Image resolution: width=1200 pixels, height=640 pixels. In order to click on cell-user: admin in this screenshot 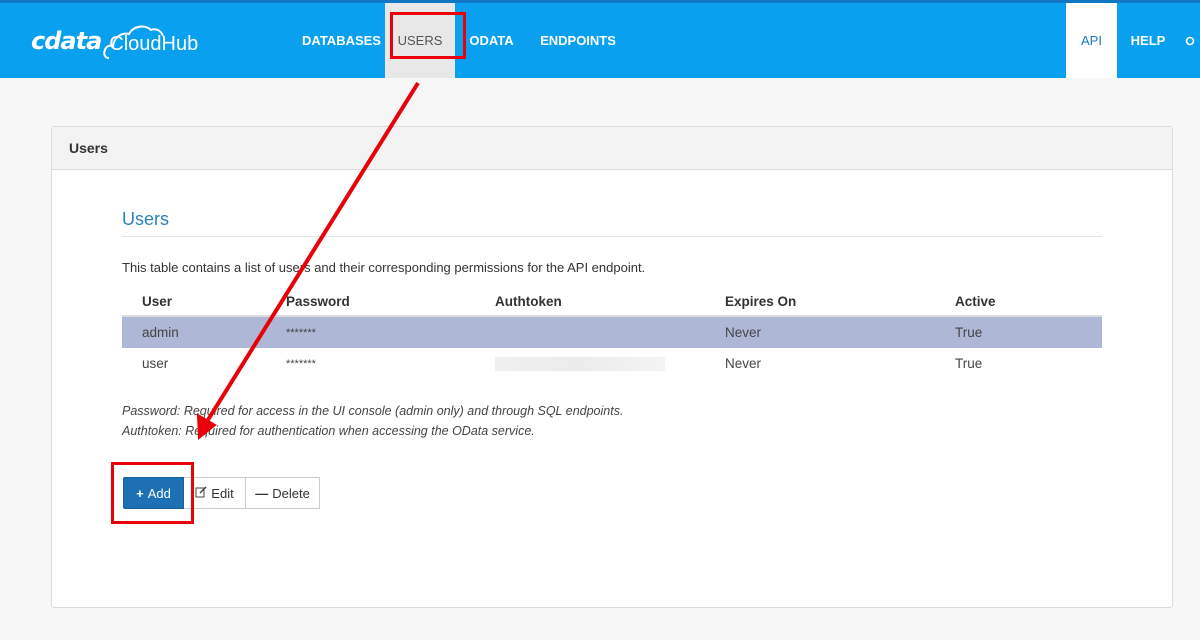, I will do `click(204, 332)`.